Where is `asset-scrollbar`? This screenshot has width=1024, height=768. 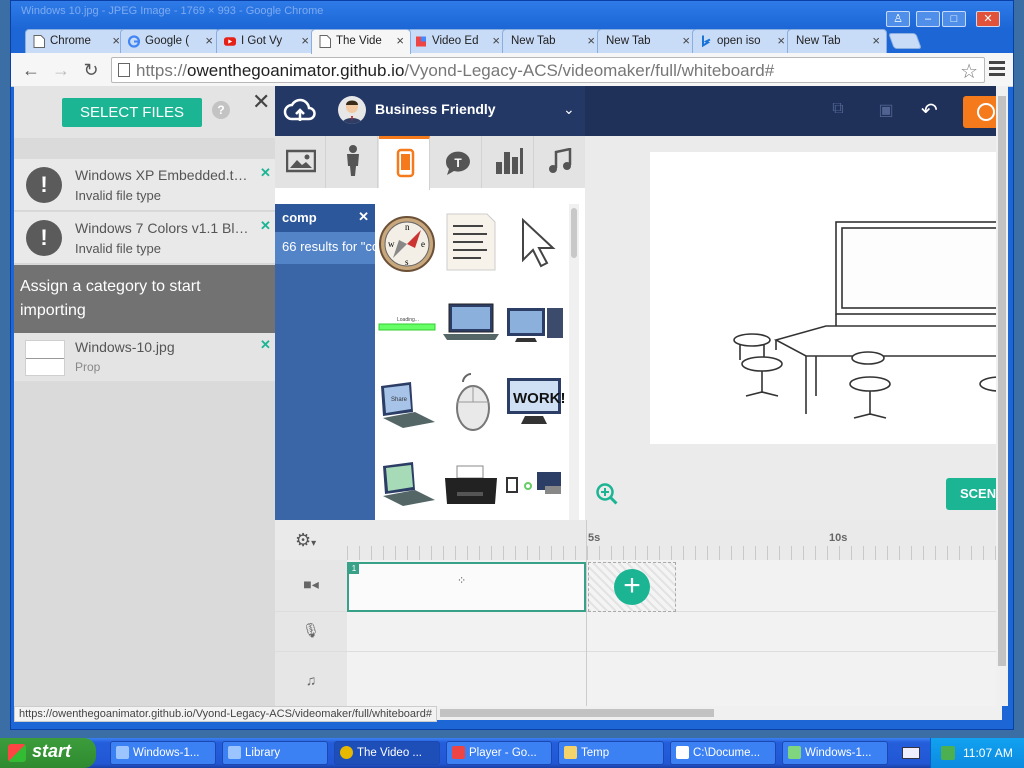
asset-scrollbar is located at coordinates (574, 362).